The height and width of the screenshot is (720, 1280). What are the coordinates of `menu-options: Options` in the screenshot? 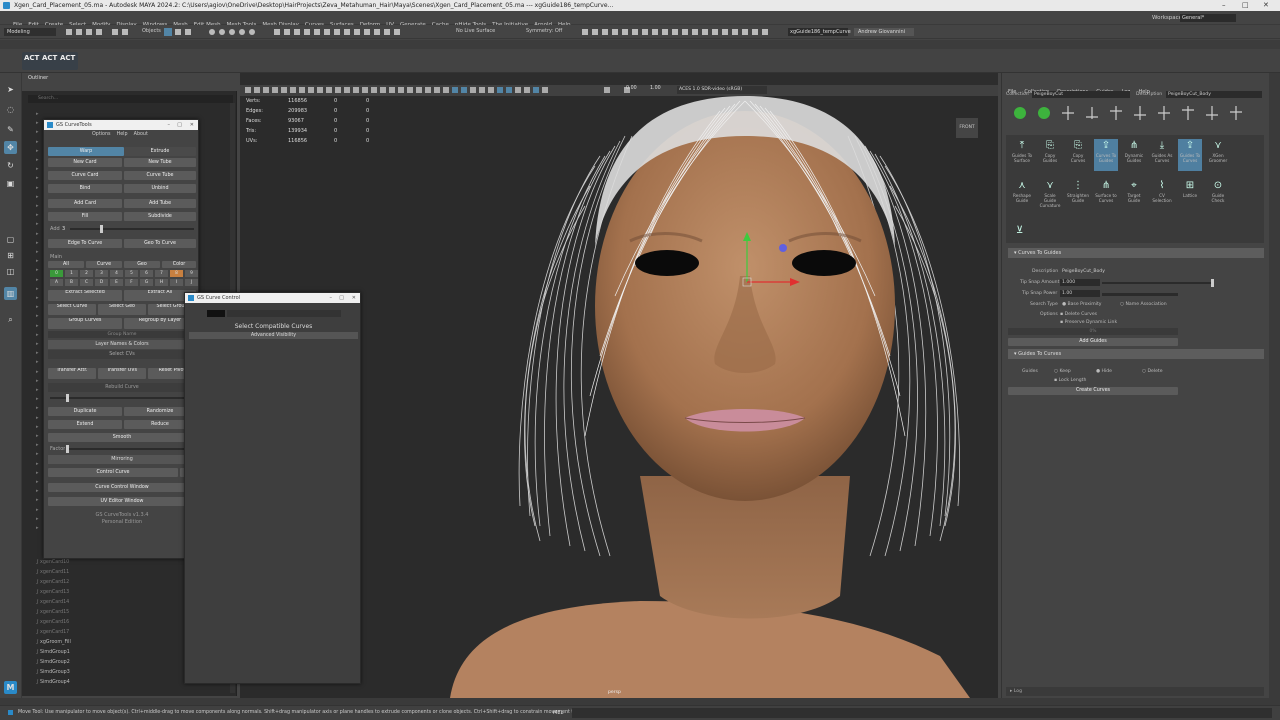 It's located at (101, 134).